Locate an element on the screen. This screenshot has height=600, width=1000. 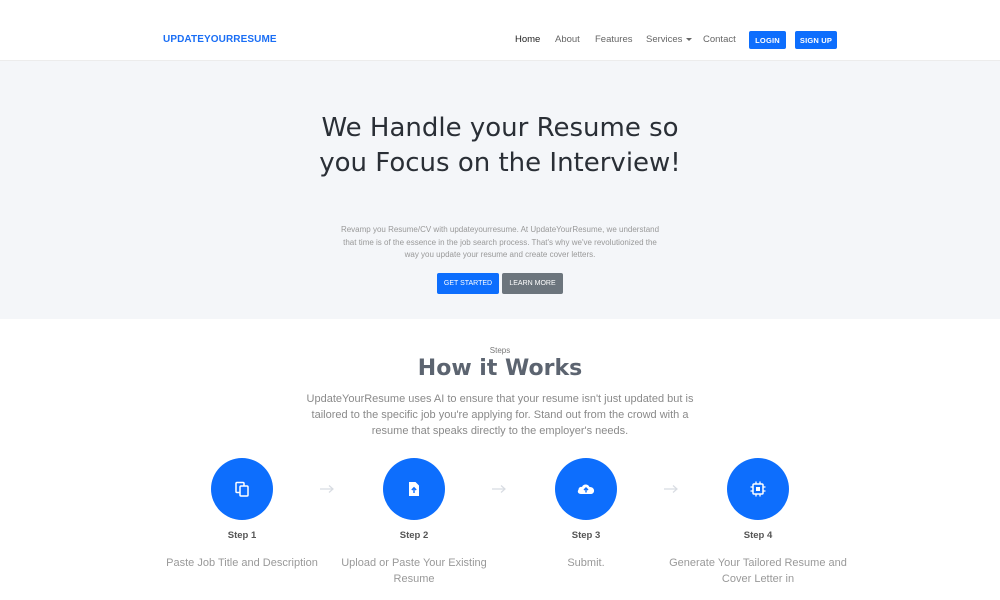
step-3-circle is located at coordinates (586, 489).